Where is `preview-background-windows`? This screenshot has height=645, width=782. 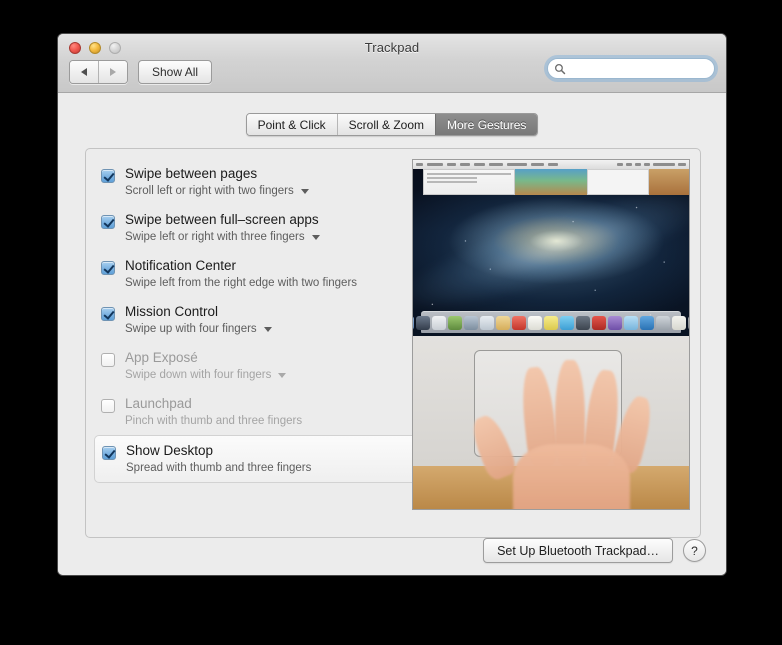 preview-background-windows is located at coordinates (556, 182).